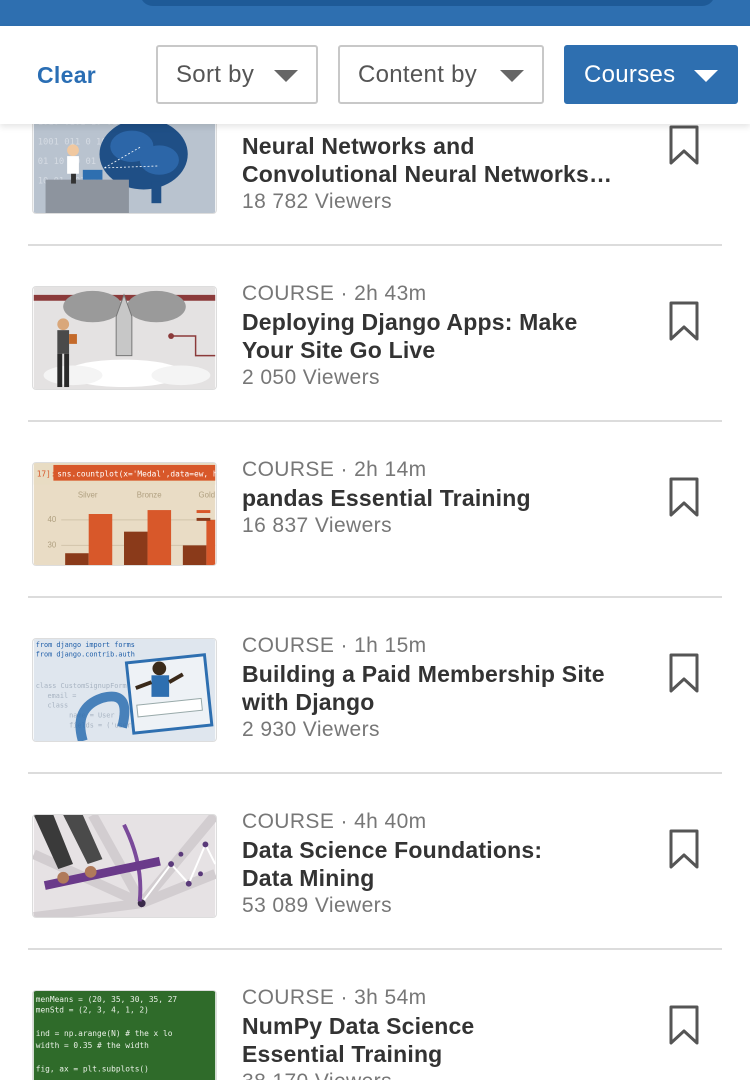  Describe the element at coordinates (334, 469) in the screenshot. I see `course-kicker: COURSE · 2h 14m` at that location.